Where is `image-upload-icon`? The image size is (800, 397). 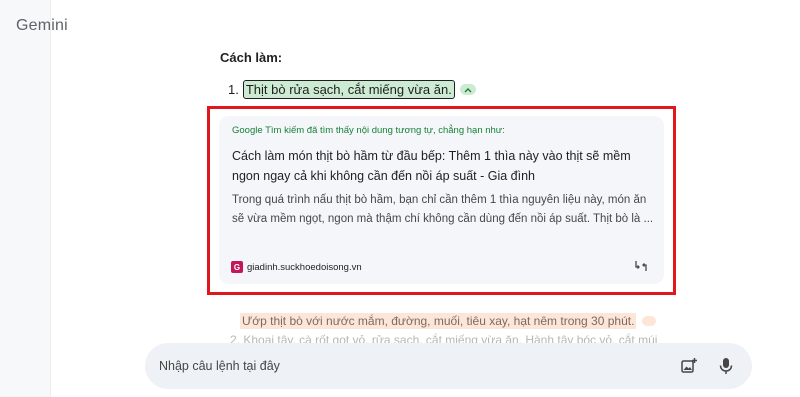 image-upload-icon is located at coordinates (689, 365).